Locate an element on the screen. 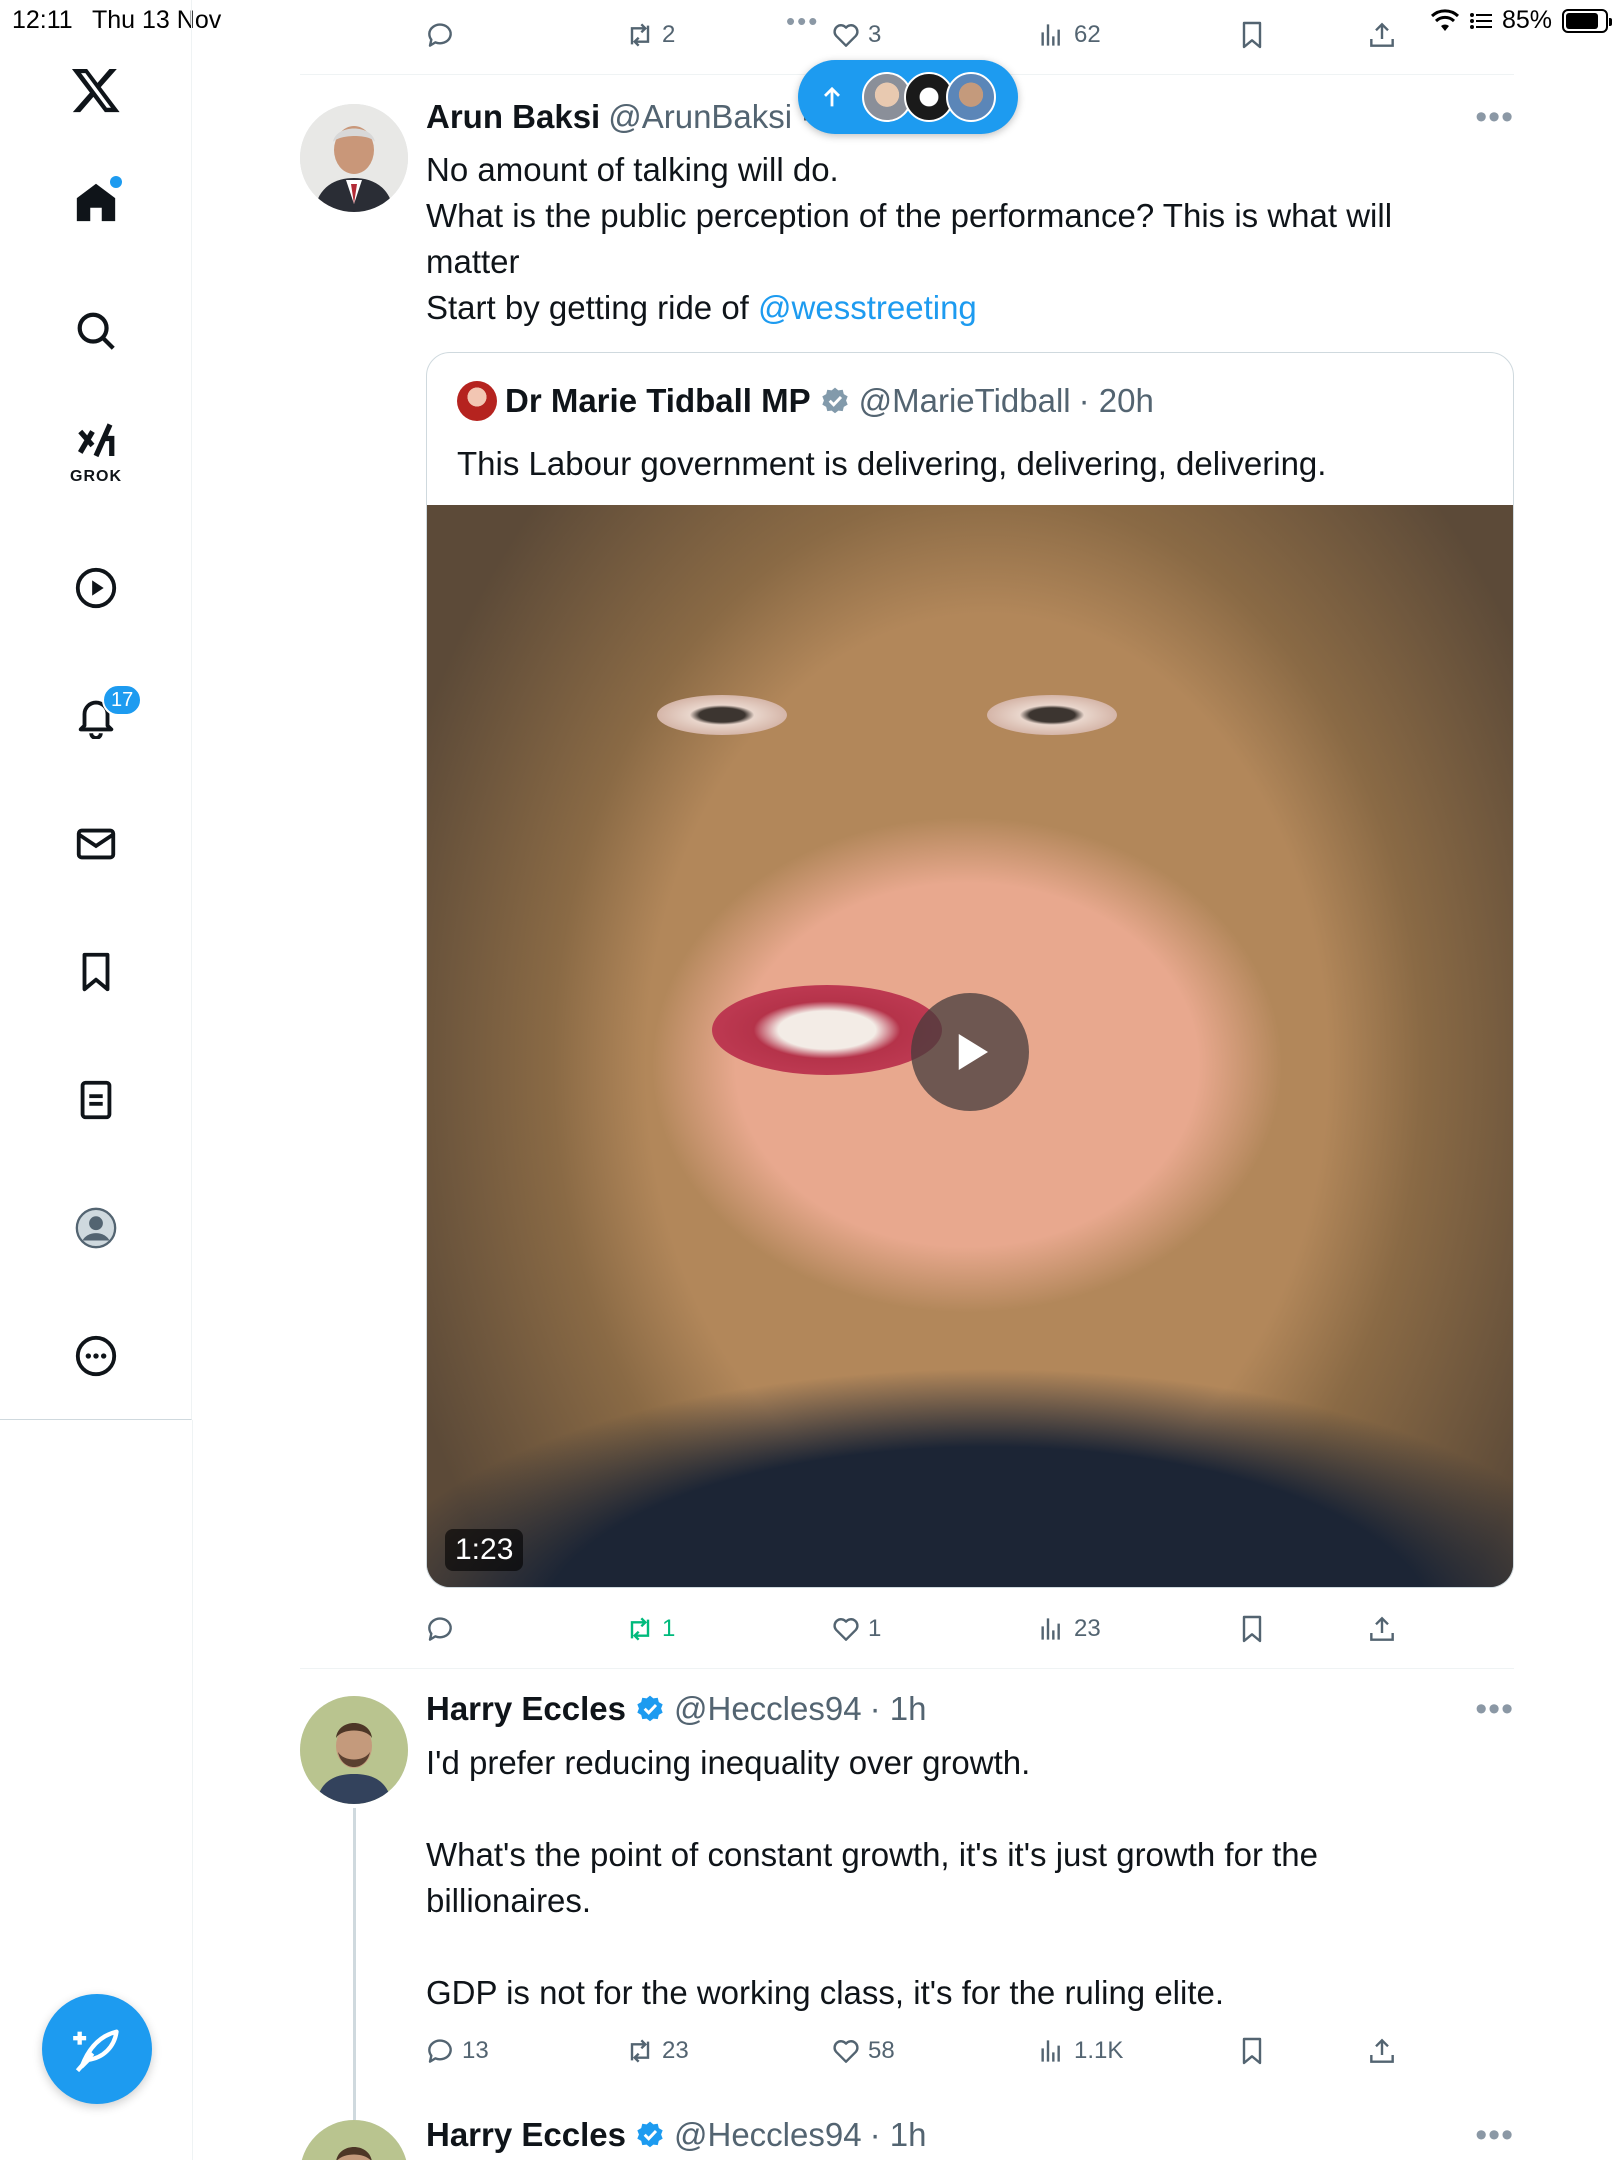  like-count: 3 is located at coordinates (875, 34).